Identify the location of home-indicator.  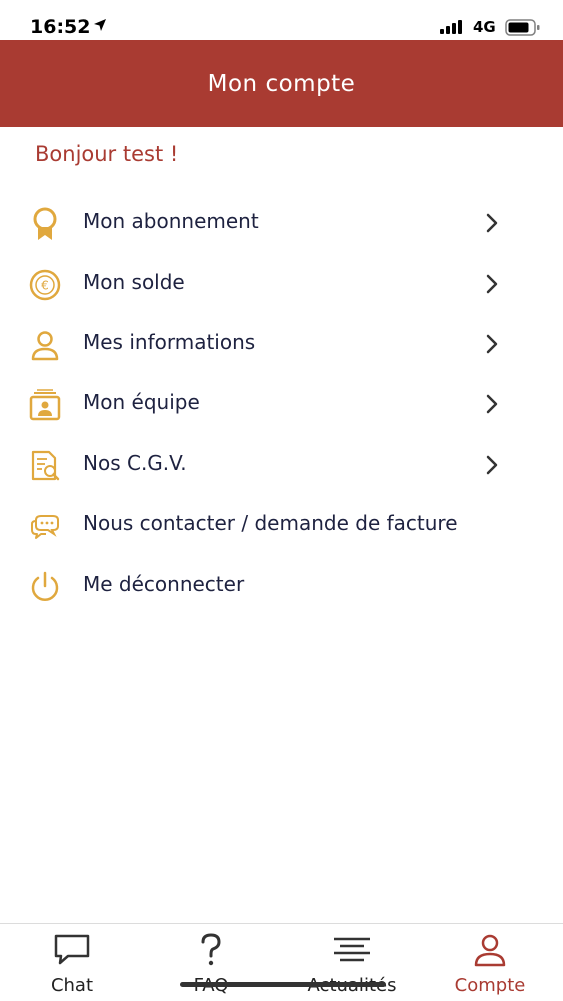
(283, 984).